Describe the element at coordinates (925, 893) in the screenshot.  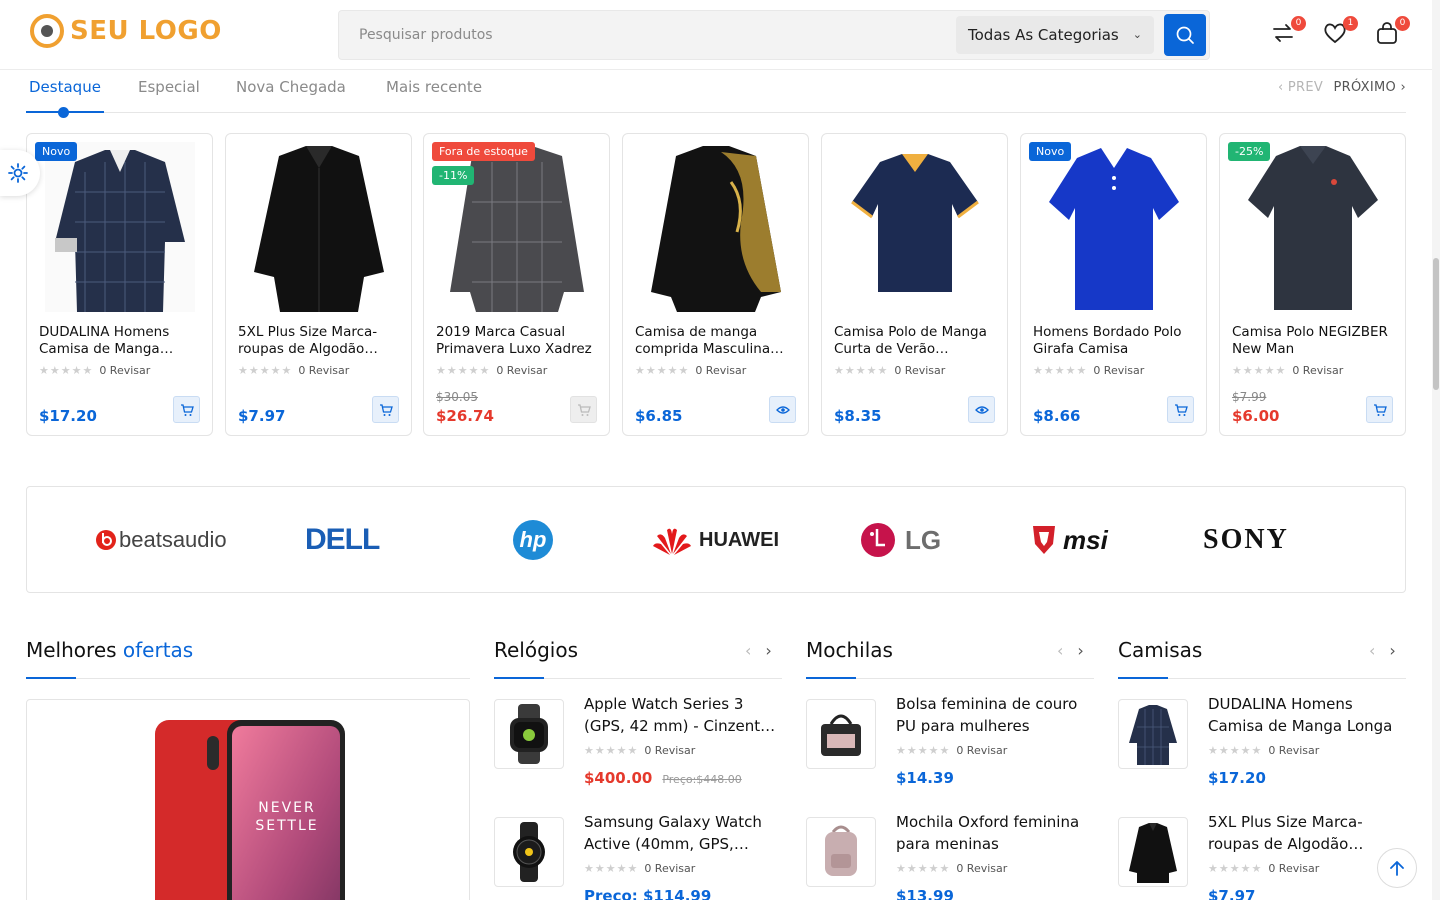
I see `product-price: $13.99` at that location.